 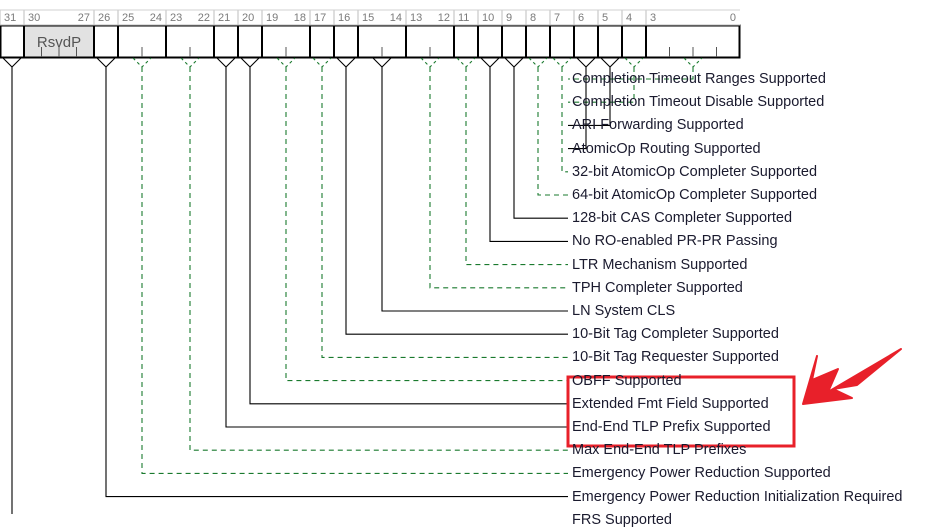 I want to click on field-label: FRS Supported, so click(x=622, y=519).